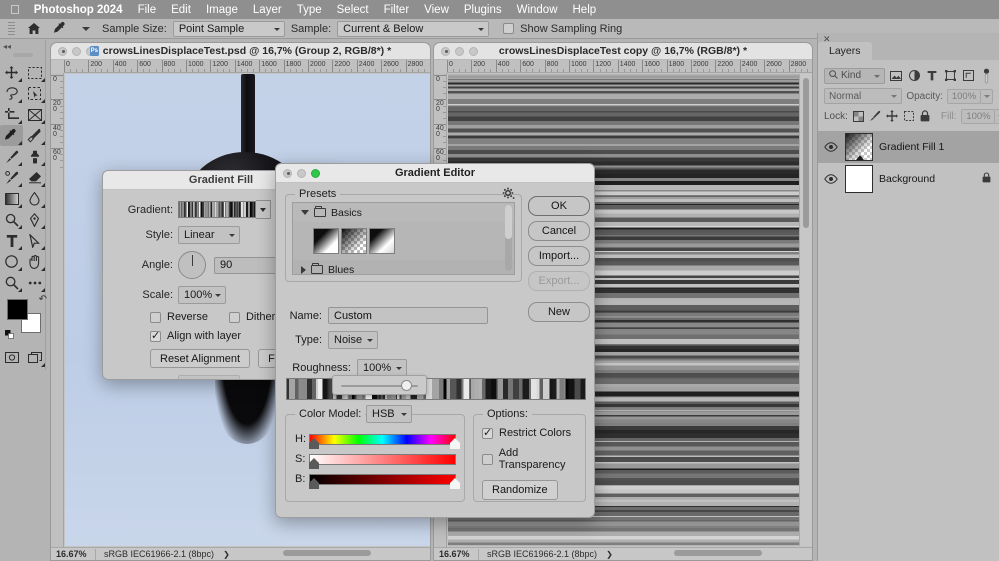 The width and height of the screenshot is (999, 561). Describe the element at coordinates (155, 335) in the screenshot. I see `align-with-layer-checkbox` at that location.